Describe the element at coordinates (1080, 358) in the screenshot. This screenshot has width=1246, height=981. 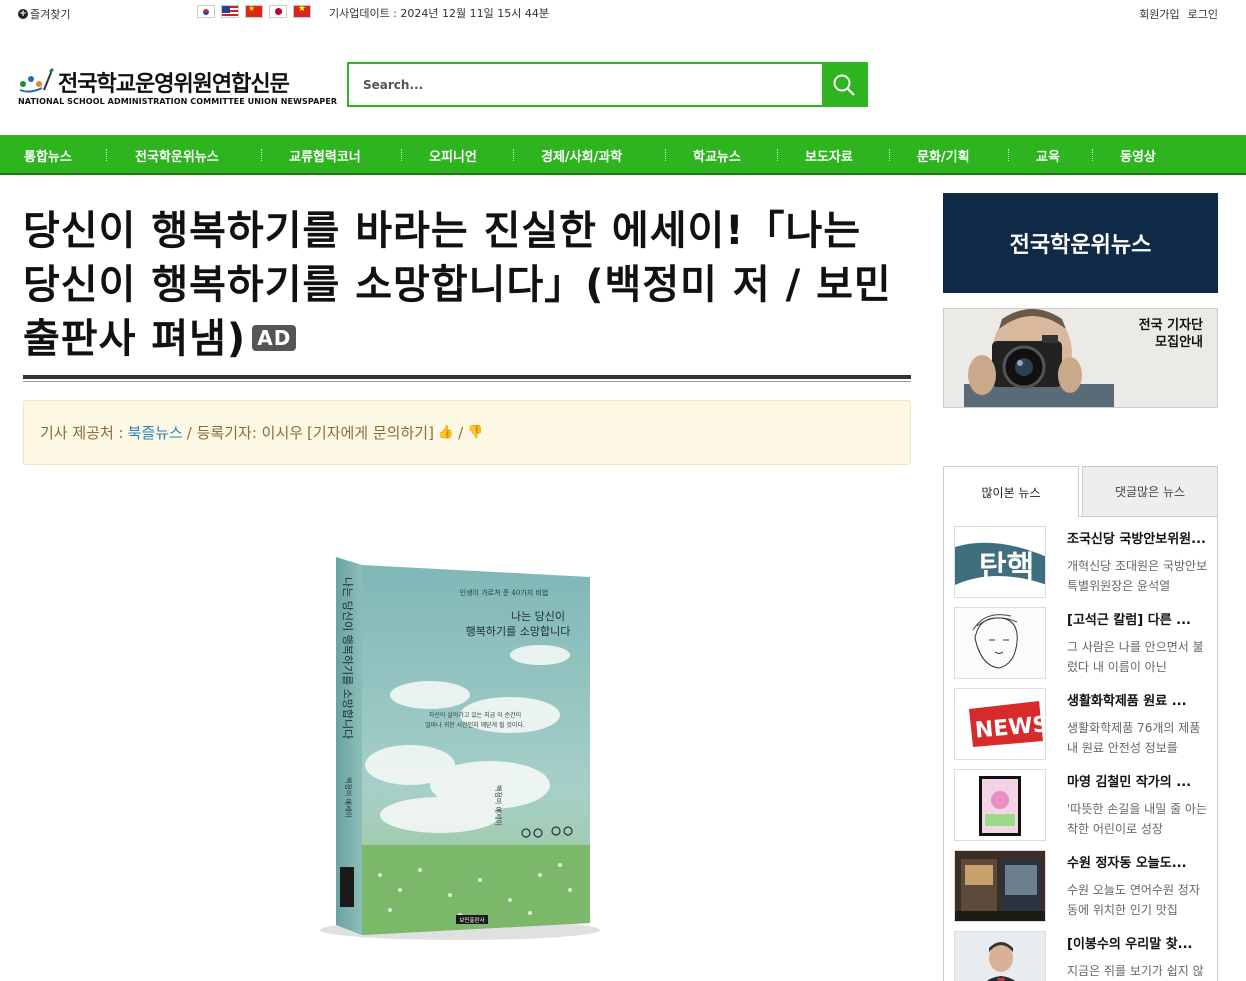
I see `reporter-recruit-banner: 전국 기자단 모집안내` at that location.